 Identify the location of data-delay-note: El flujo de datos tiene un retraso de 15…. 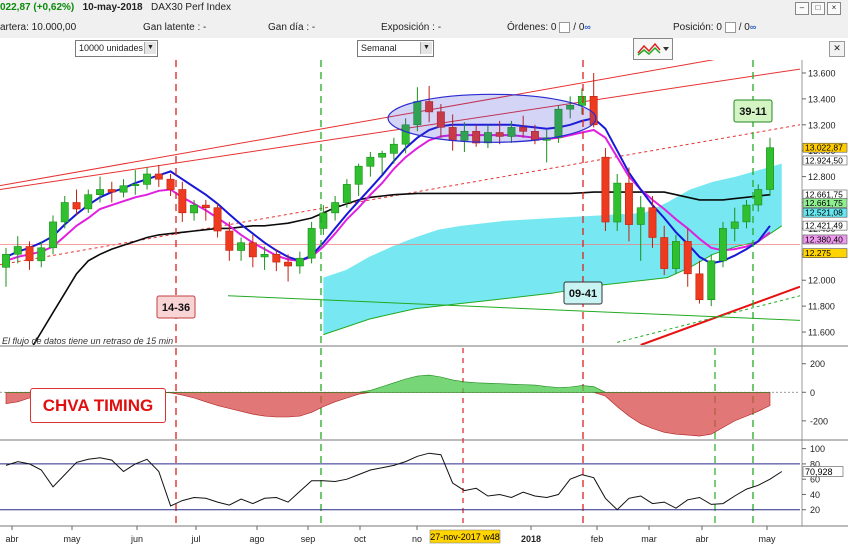
(88, 341).